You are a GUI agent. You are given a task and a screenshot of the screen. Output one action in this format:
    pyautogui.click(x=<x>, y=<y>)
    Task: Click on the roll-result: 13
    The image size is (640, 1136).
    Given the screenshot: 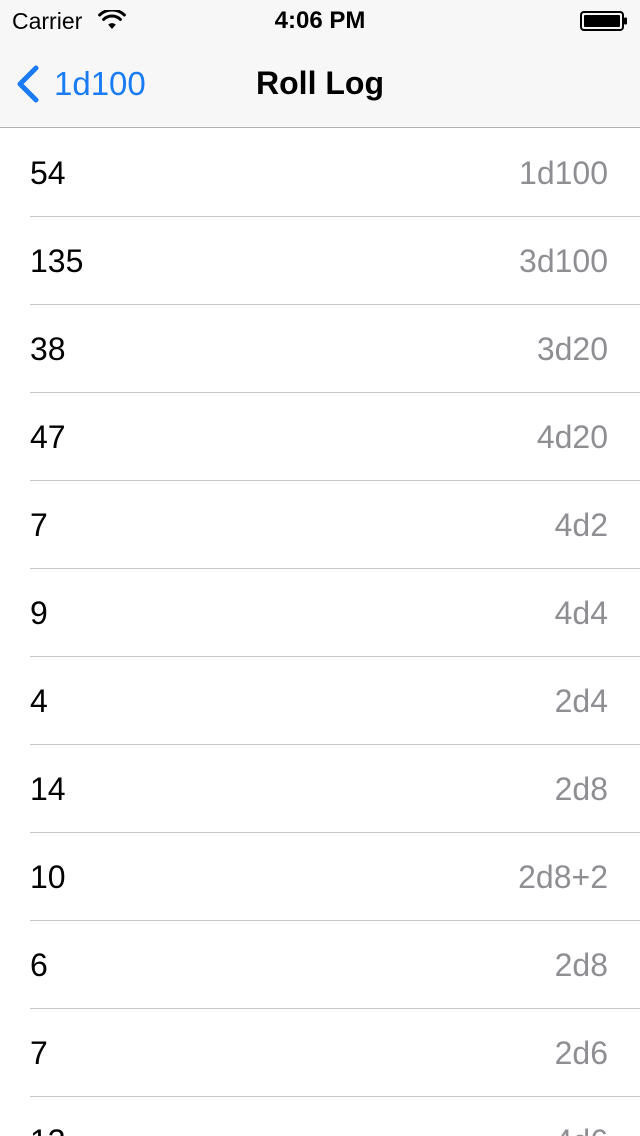 What is the action you would take?
    pyautogui.click(x=48, y=1116)
    